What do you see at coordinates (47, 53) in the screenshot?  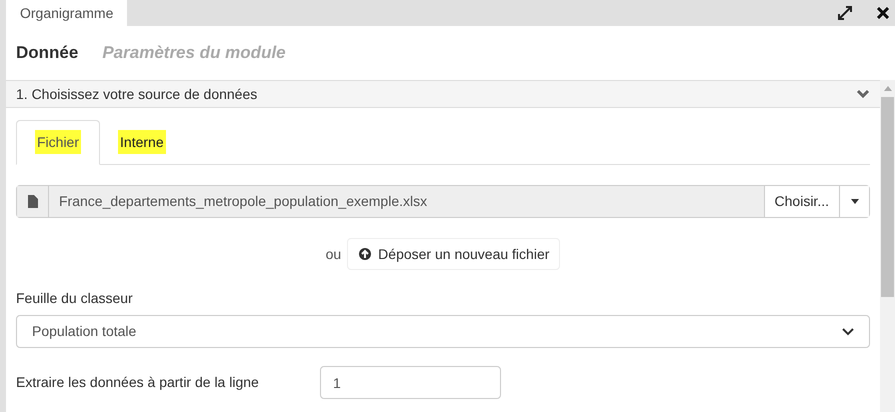 I see `header-tab: Donnée` at bounding box center [47, 53].